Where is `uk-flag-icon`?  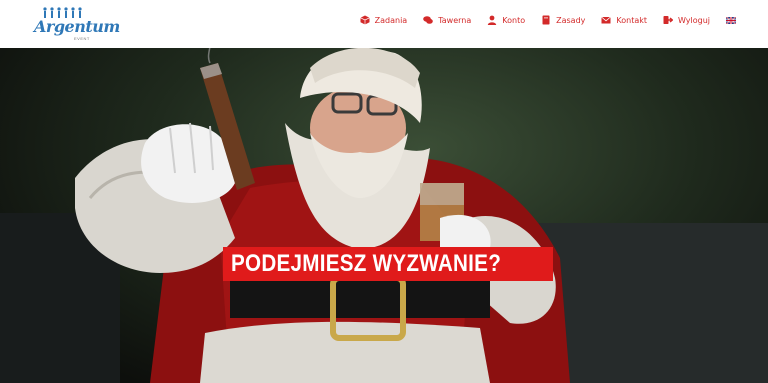
uk-flag-icon is located at coordinates (731, 20).